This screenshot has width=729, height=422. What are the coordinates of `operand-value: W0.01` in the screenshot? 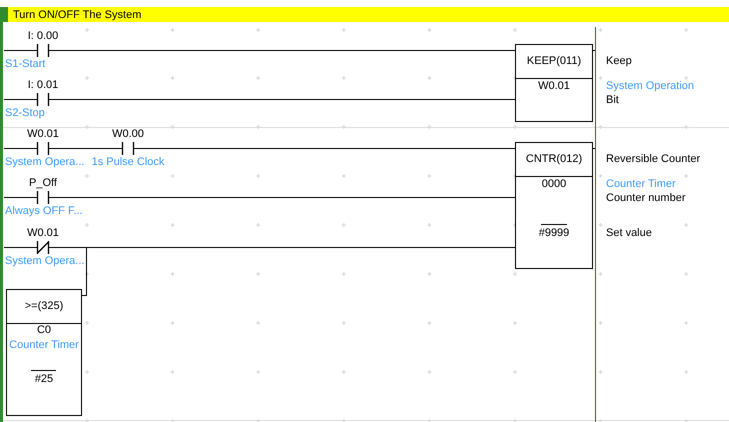 It's located at (554, 86).